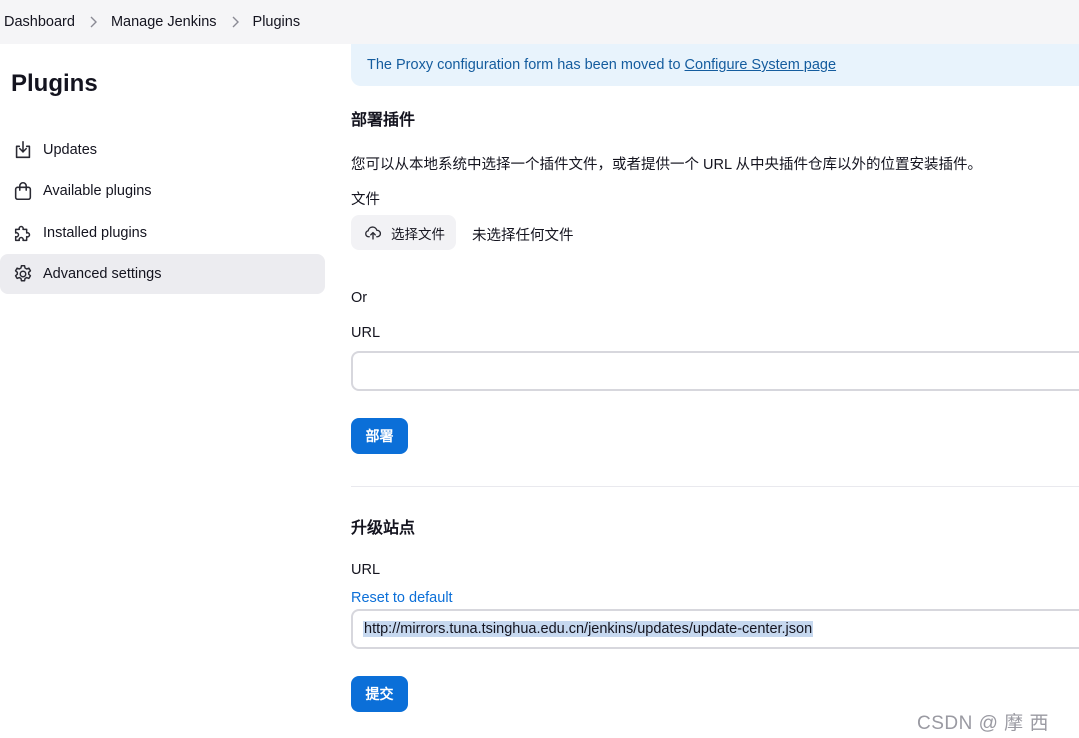 The height and width of the screenshot is (738, 1079). Describe the element at coordinates (23, 274) in the screenshot. I see `gear-icon` at that location.